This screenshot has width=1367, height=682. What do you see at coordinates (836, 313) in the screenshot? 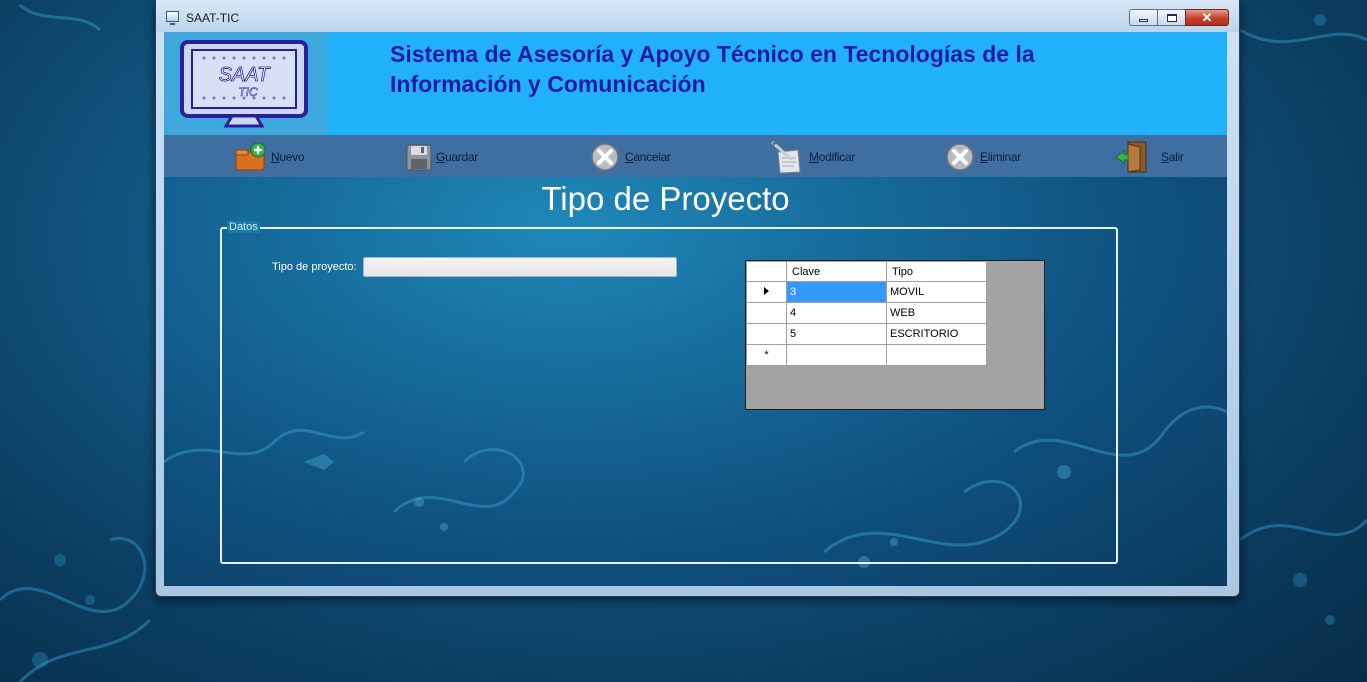
I see `cell-clave: 4` at bounding box center [836, 313].